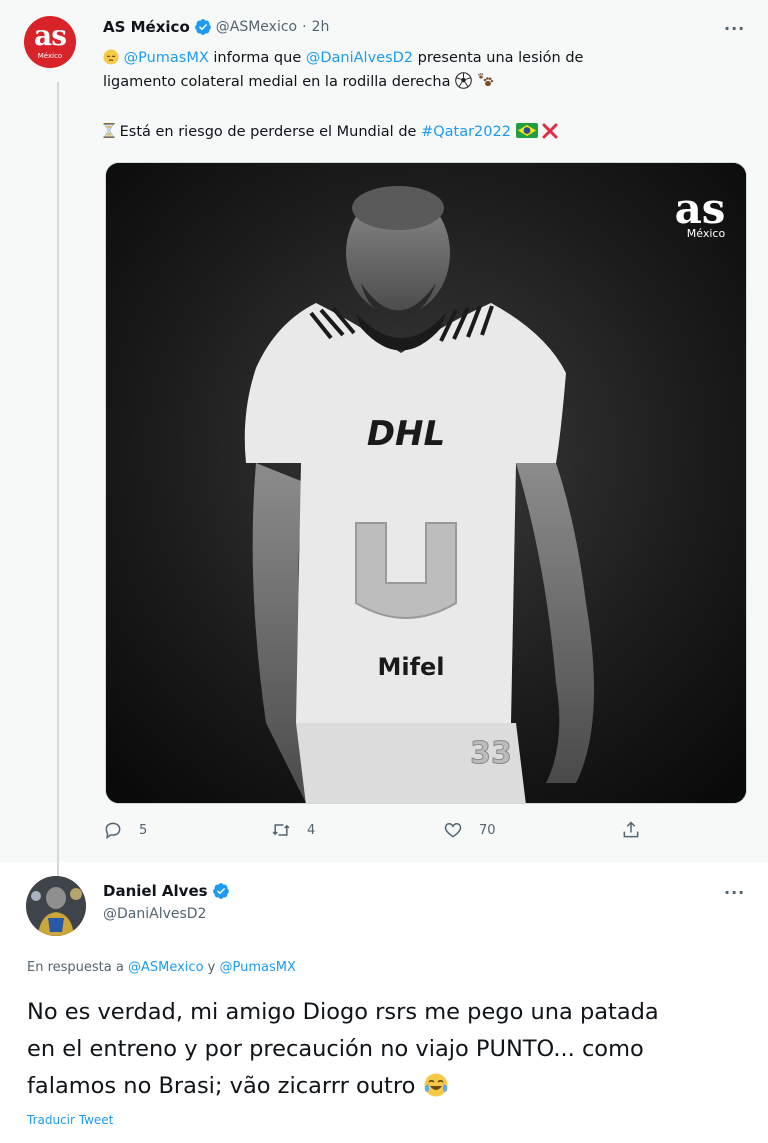 Image resolution: width=768 pixels, height=1143 pixels. I want to click on heart-icon, so click(453, 830).